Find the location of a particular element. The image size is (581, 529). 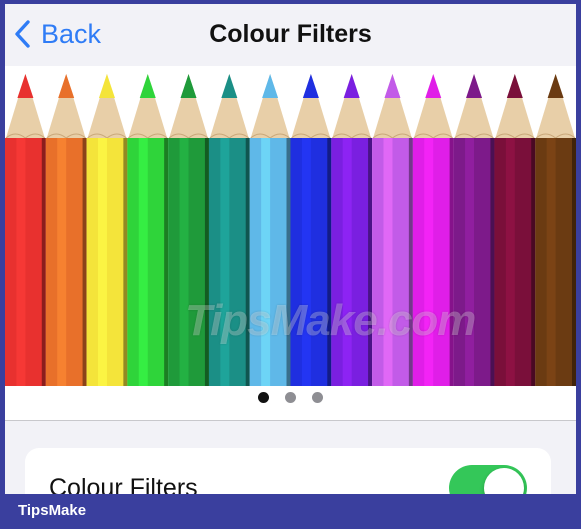

brand-bar: TipsMake is located at coordinates (290, 511).